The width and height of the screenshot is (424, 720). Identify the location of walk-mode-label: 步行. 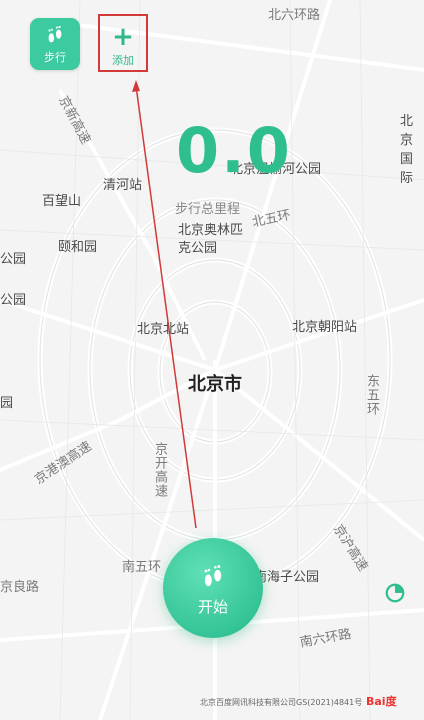
(55, 57).